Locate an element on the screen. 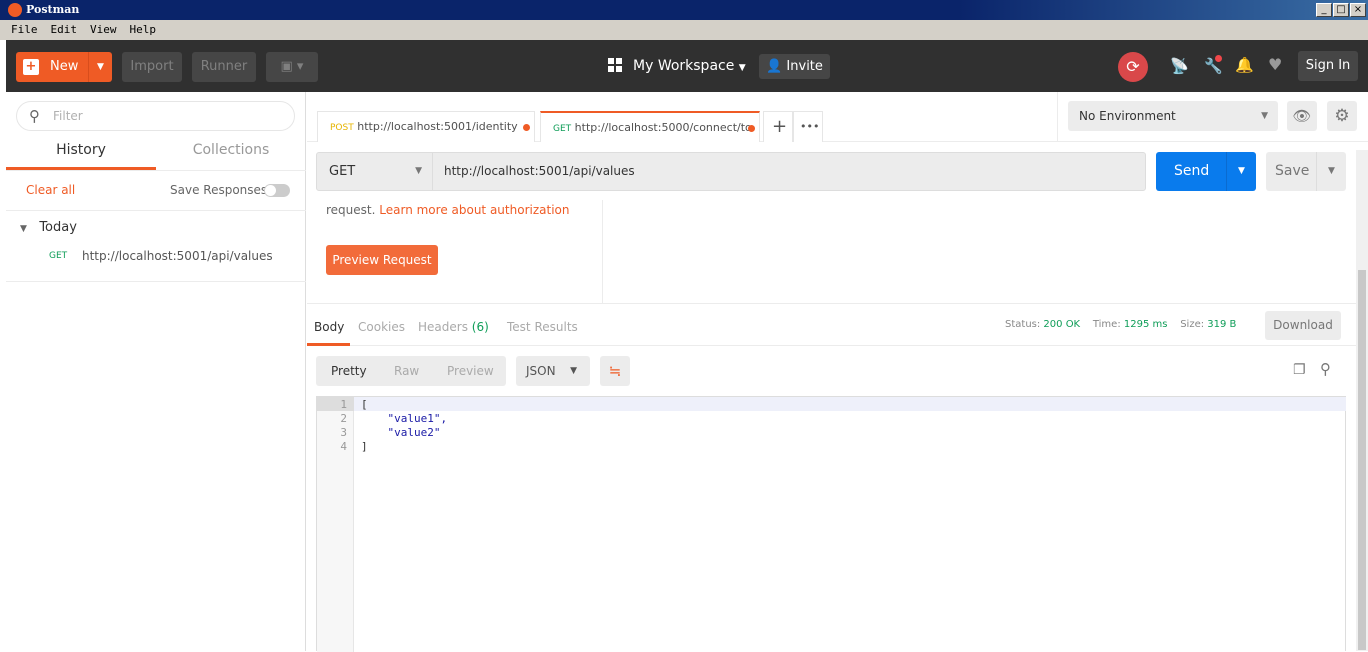  size-value: 319 B is located at coordinates (1222, 324).